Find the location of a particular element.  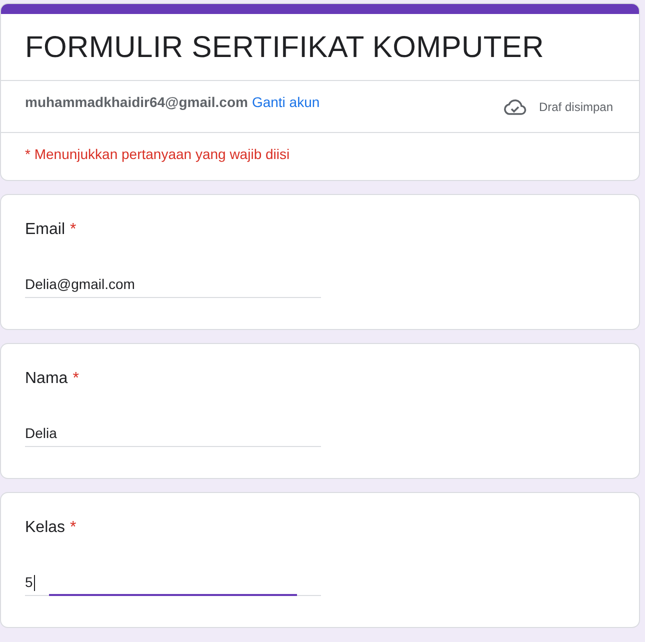

text-cursor is located at coordinates (34, 583).